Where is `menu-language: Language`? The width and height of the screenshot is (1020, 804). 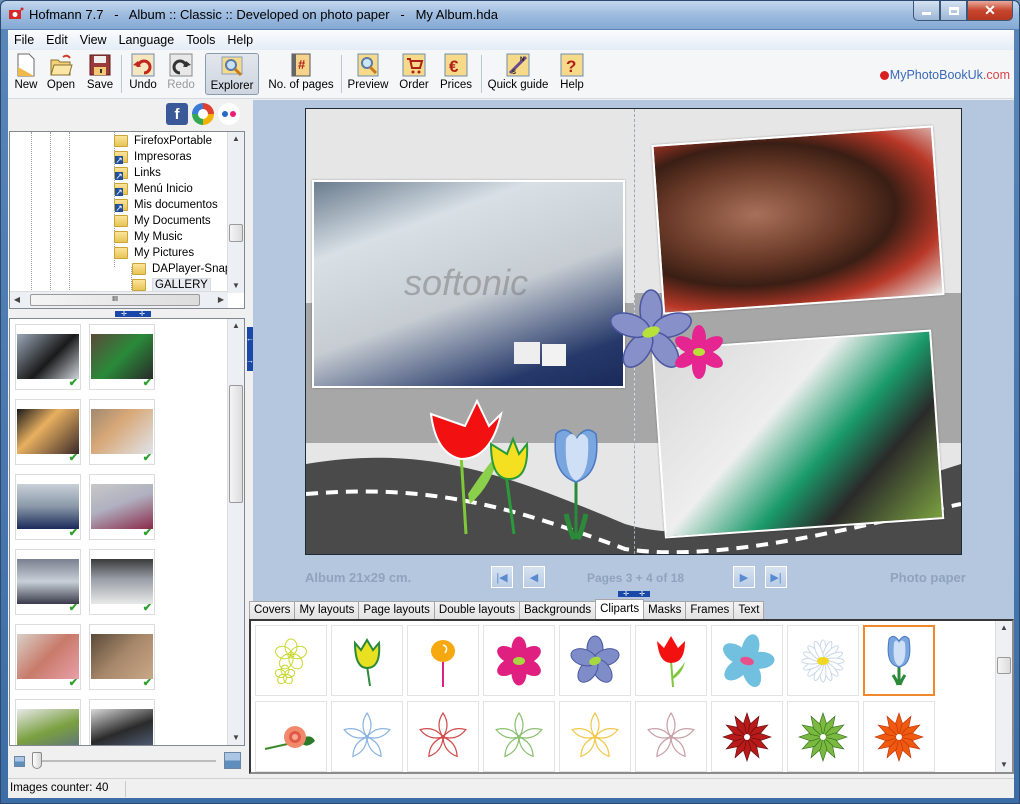 menu-language: Language is located at coordinates (147, 40).